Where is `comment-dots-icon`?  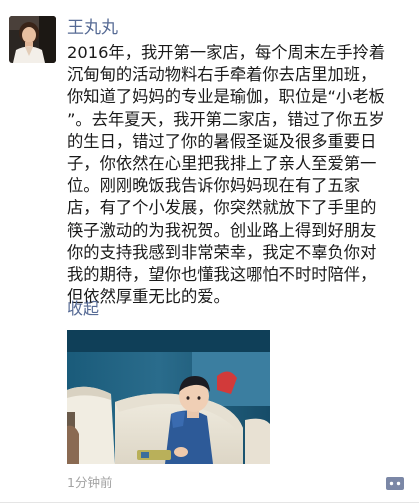 comment-dots-icon is located at coordinates (395, 483).